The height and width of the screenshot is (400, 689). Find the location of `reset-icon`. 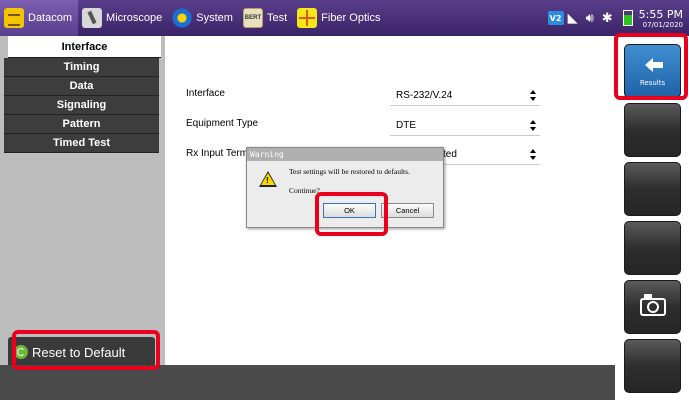

reset-icon is located at coordinates (21, 352).